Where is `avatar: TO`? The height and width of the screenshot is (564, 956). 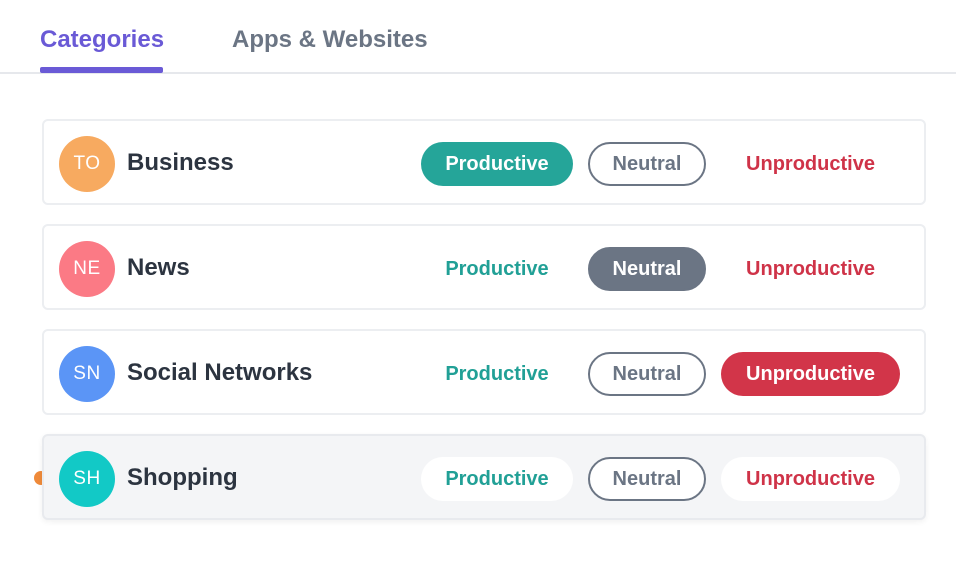
avatar: TO is located at coordinates (87, 164).